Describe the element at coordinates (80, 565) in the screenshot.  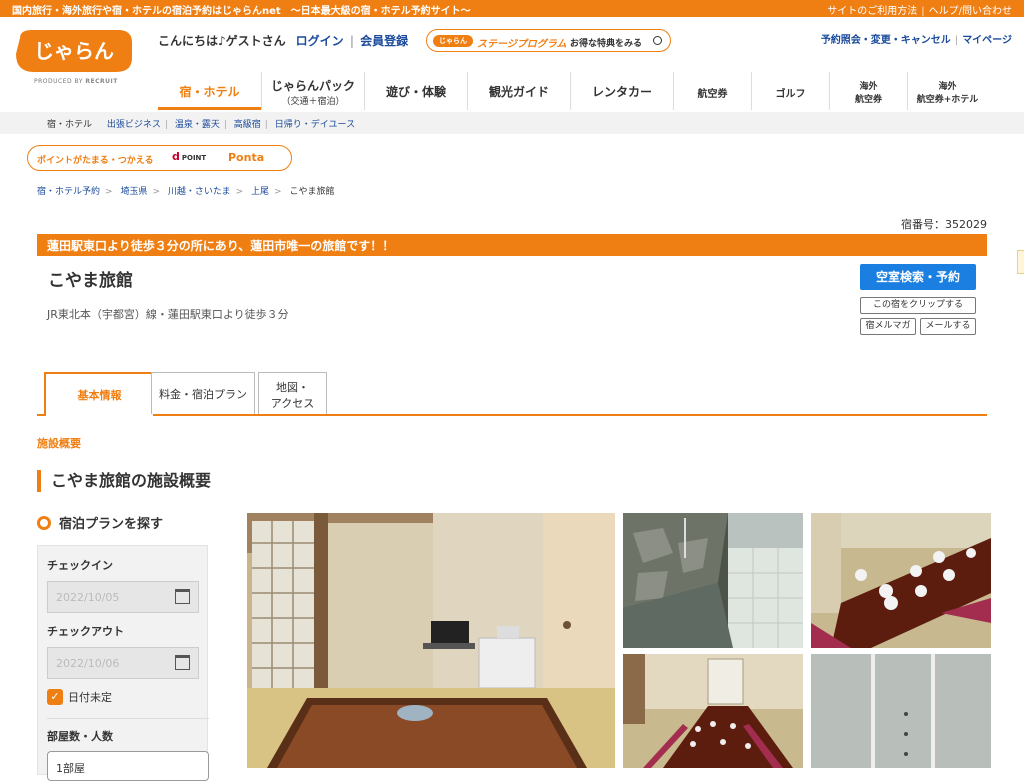
I see `checkin-label: チェックイン` at that location.